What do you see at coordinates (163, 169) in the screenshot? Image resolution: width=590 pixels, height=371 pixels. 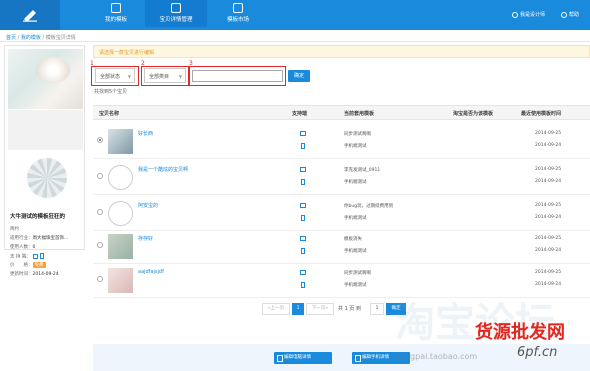 I see `product-name-link: 我是一个酷炫的宝贝啊` at bounding box center [163, 169].